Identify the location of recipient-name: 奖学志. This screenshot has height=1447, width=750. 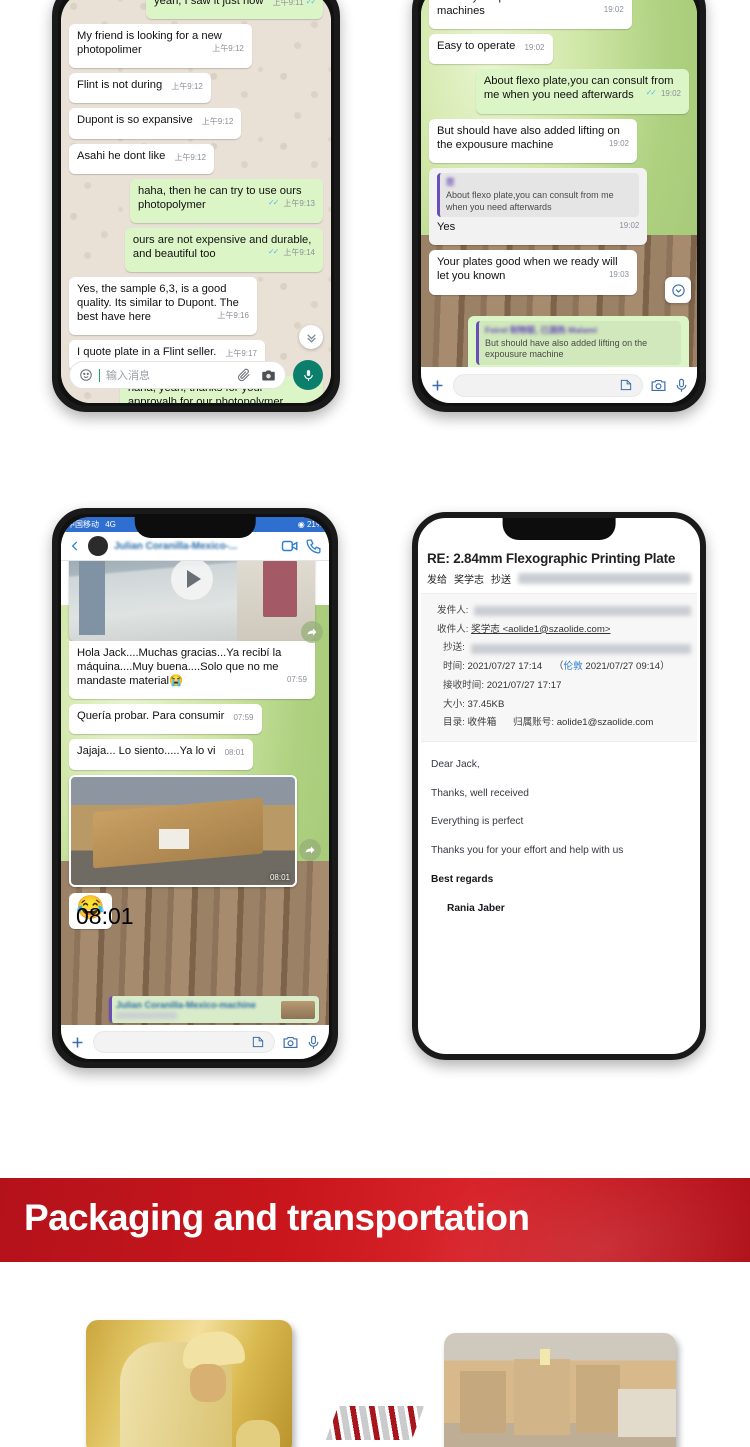
(469, 578).